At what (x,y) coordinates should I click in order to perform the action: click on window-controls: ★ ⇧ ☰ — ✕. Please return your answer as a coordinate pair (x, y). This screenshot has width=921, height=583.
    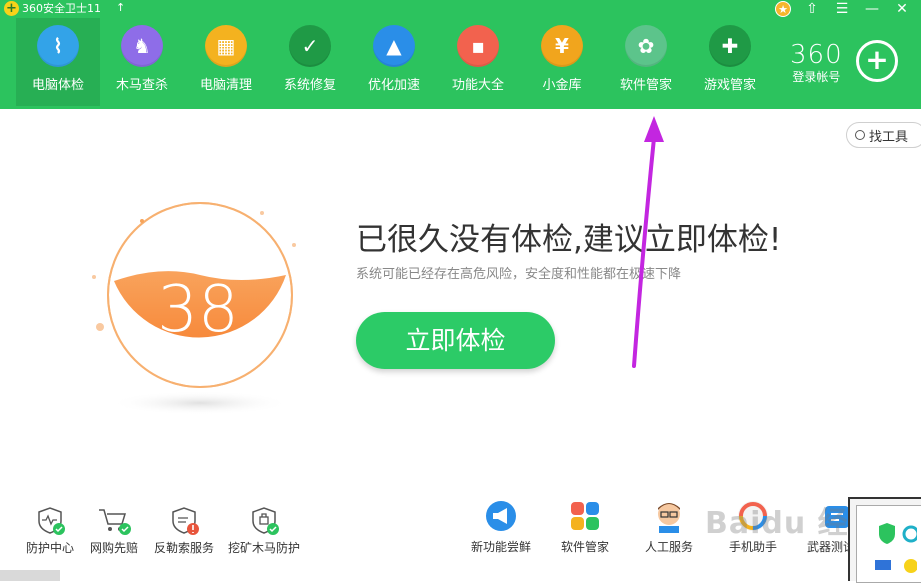
    Looking at the image, I should click on (843, 9).